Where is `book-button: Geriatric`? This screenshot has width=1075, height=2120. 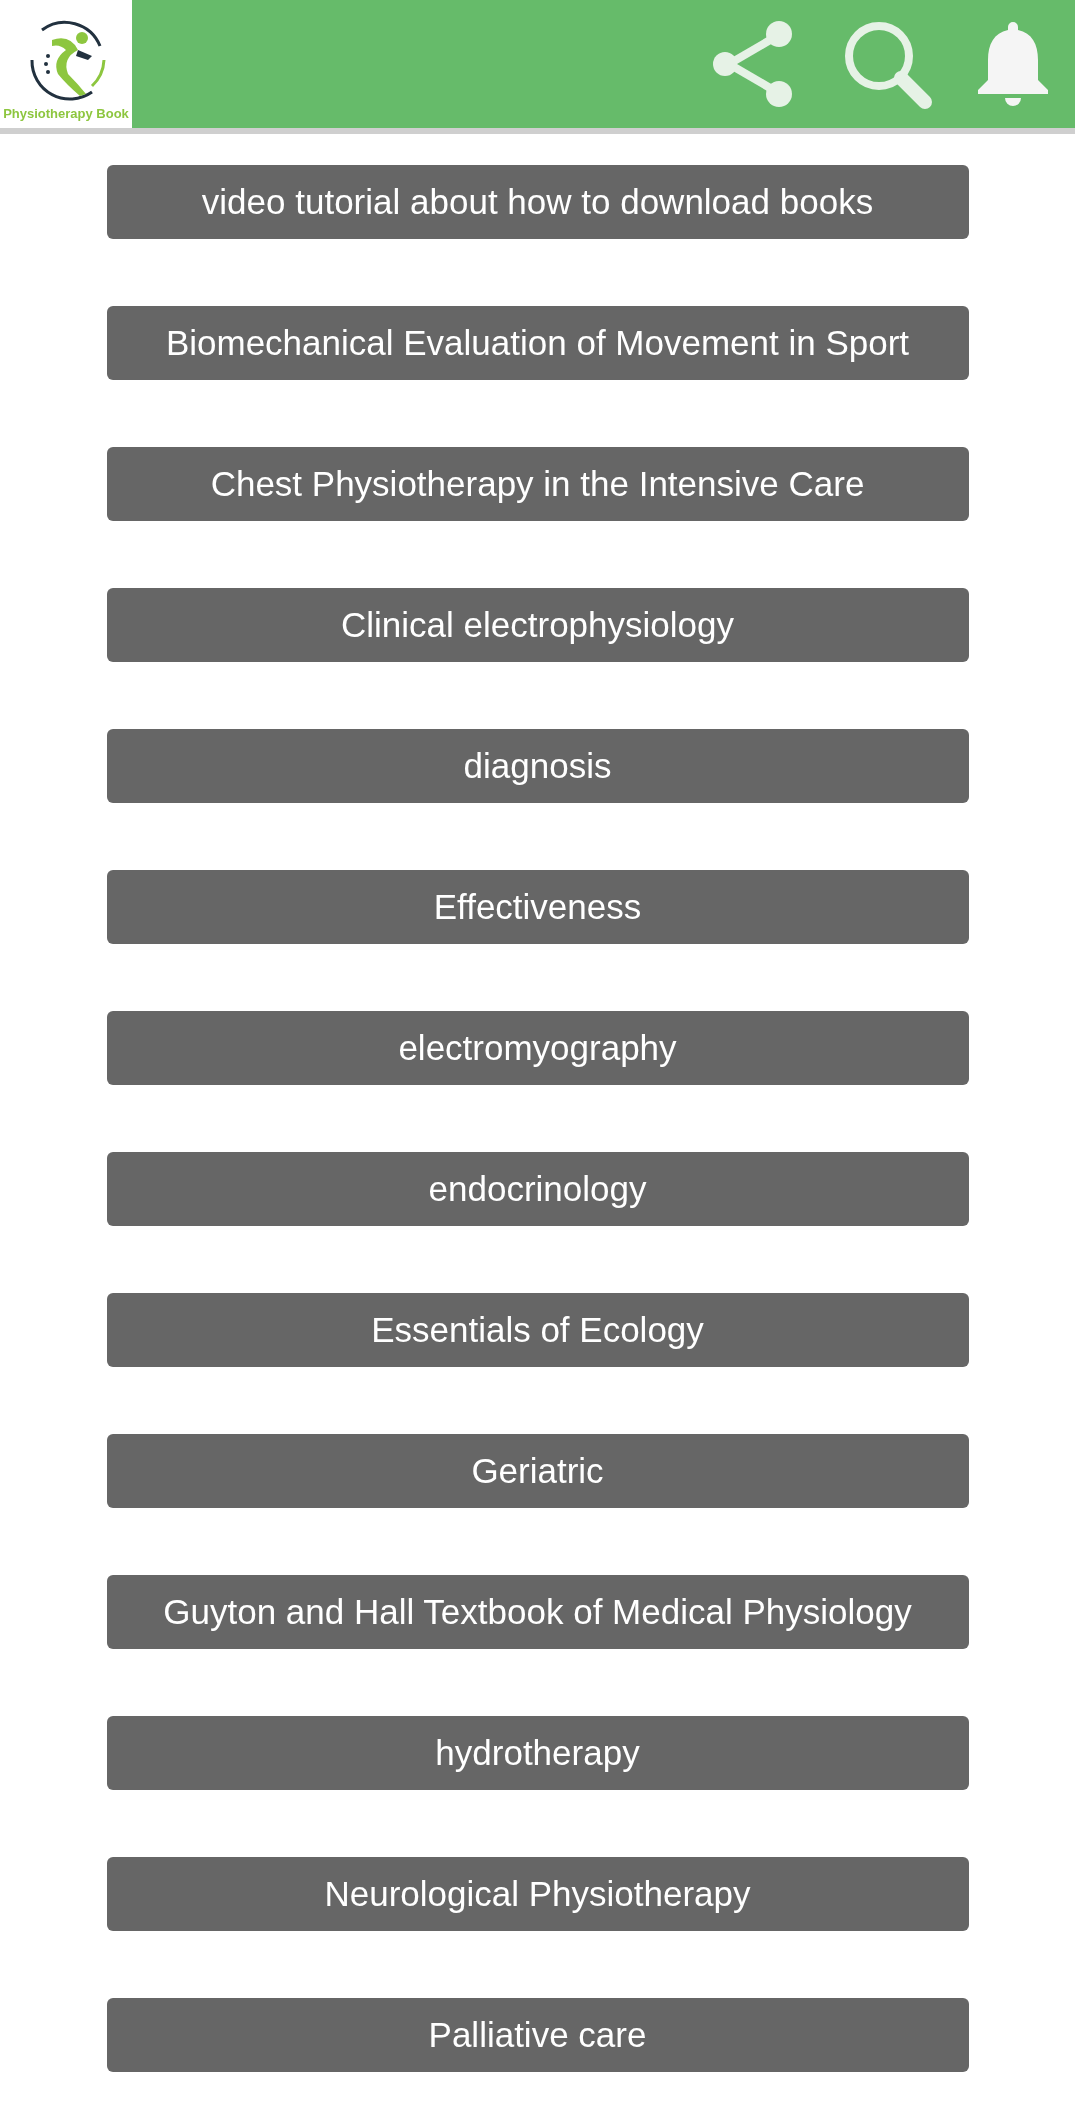
book-button: Geriatric is located at coordinates (537, 1471).